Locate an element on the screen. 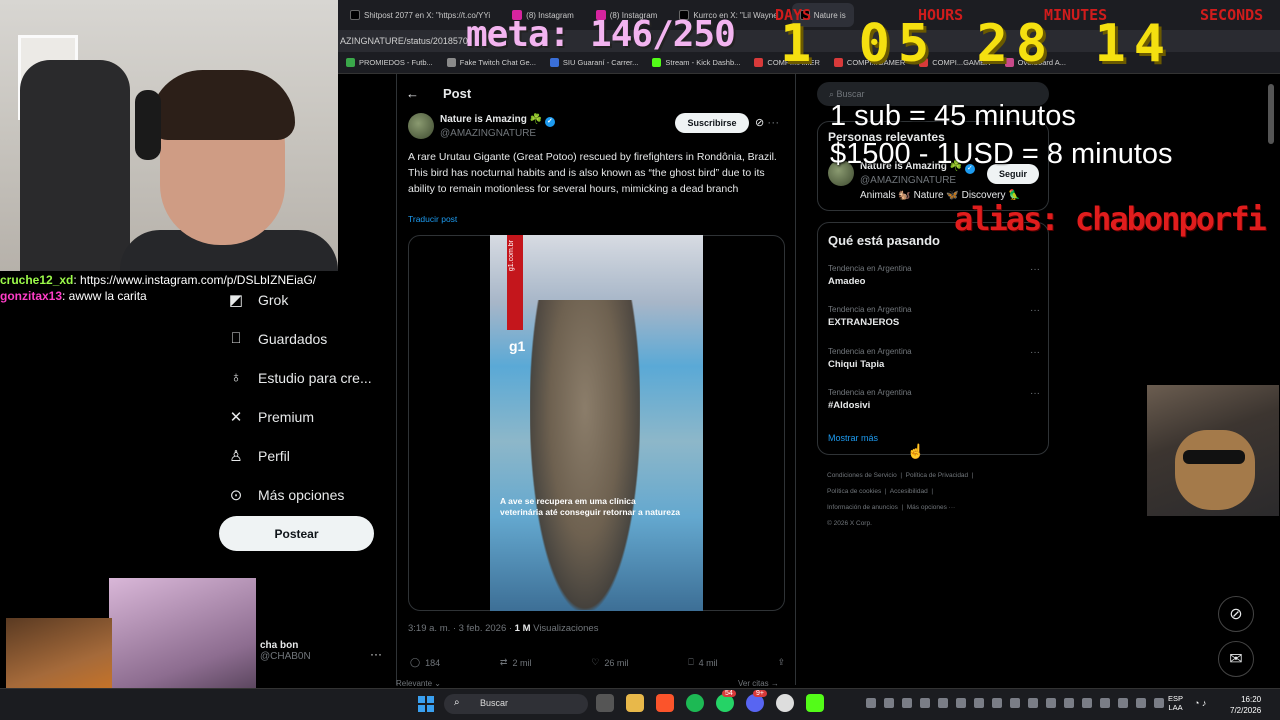  account-switcher: cha bon @CHAB0N is located at coordinates (285, 651).